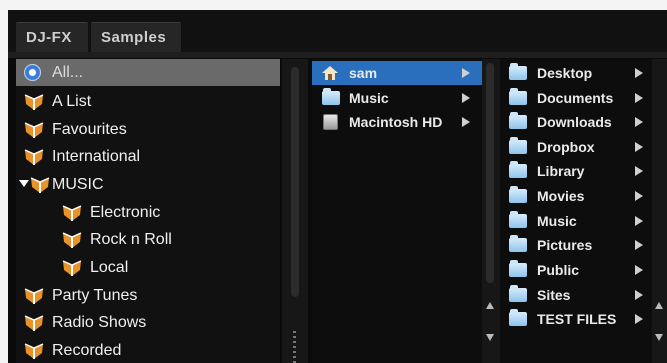  I want to click on category-label: Rock n Roll, so click(131, 239).